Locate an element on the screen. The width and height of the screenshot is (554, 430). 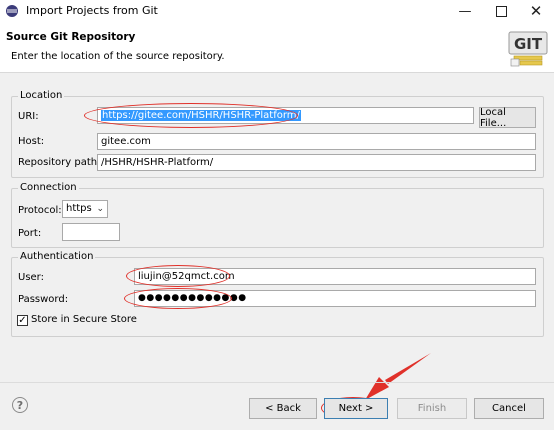
page-title: Source Git Repository is located at coordinates (71, 37).